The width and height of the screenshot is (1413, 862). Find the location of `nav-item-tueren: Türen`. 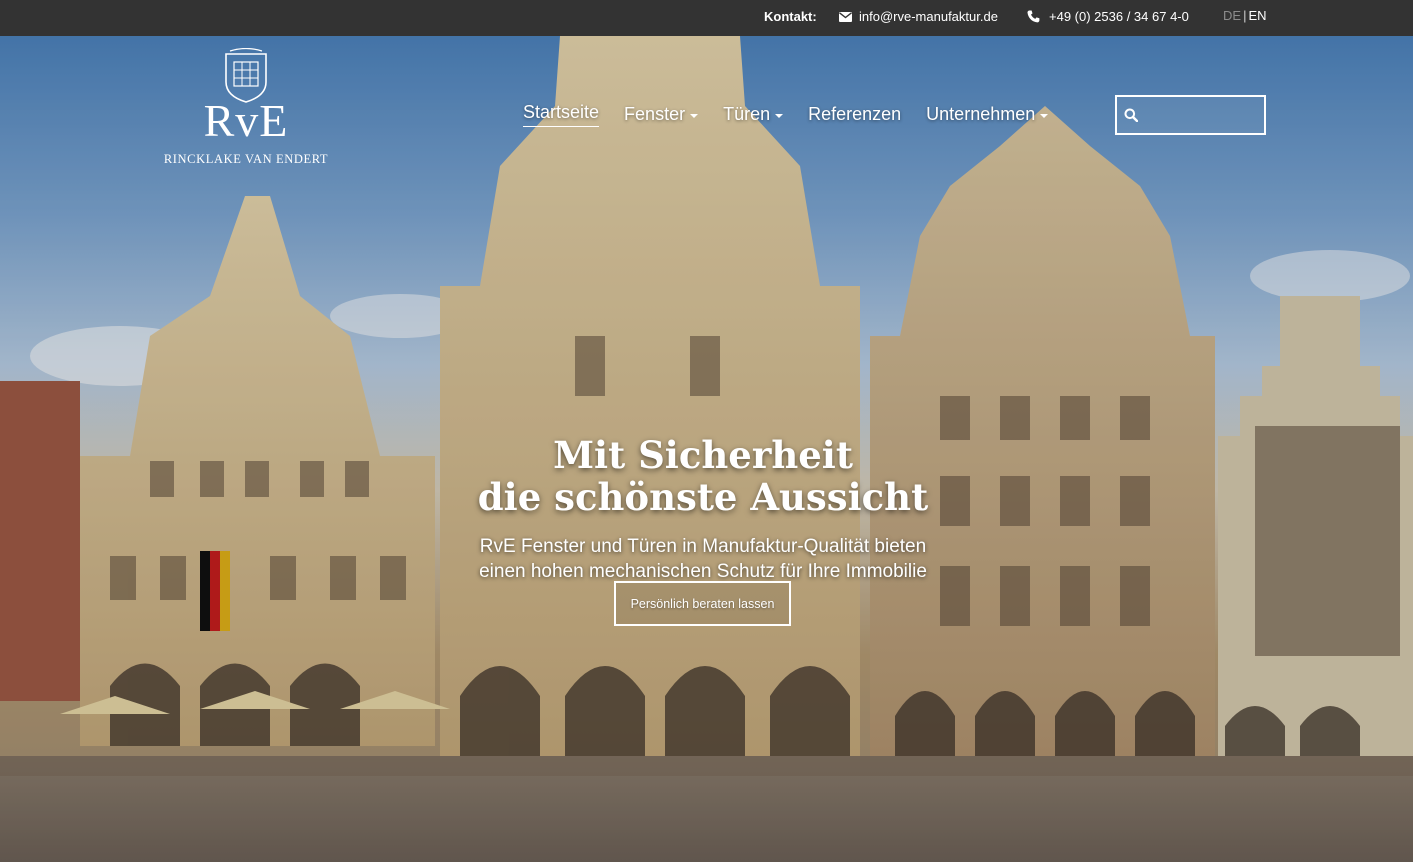

nav-item-tueren: Türen is located at coordinates (753, 114).